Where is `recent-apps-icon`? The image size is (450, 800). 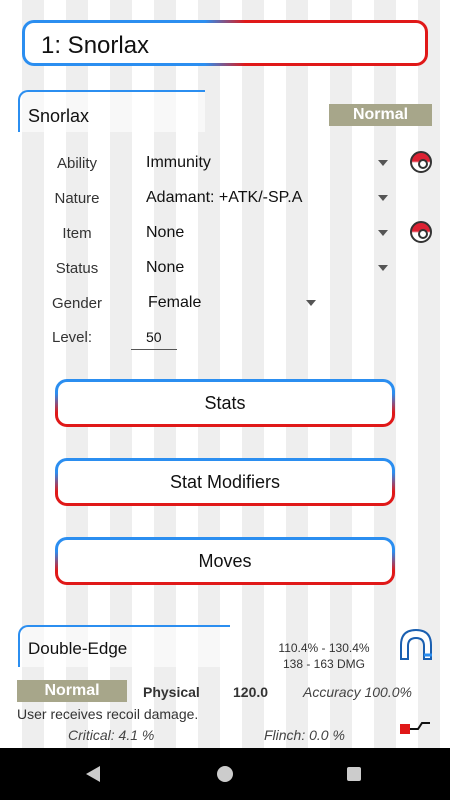
recent-apps-icon is located at coordinates (354, 774).